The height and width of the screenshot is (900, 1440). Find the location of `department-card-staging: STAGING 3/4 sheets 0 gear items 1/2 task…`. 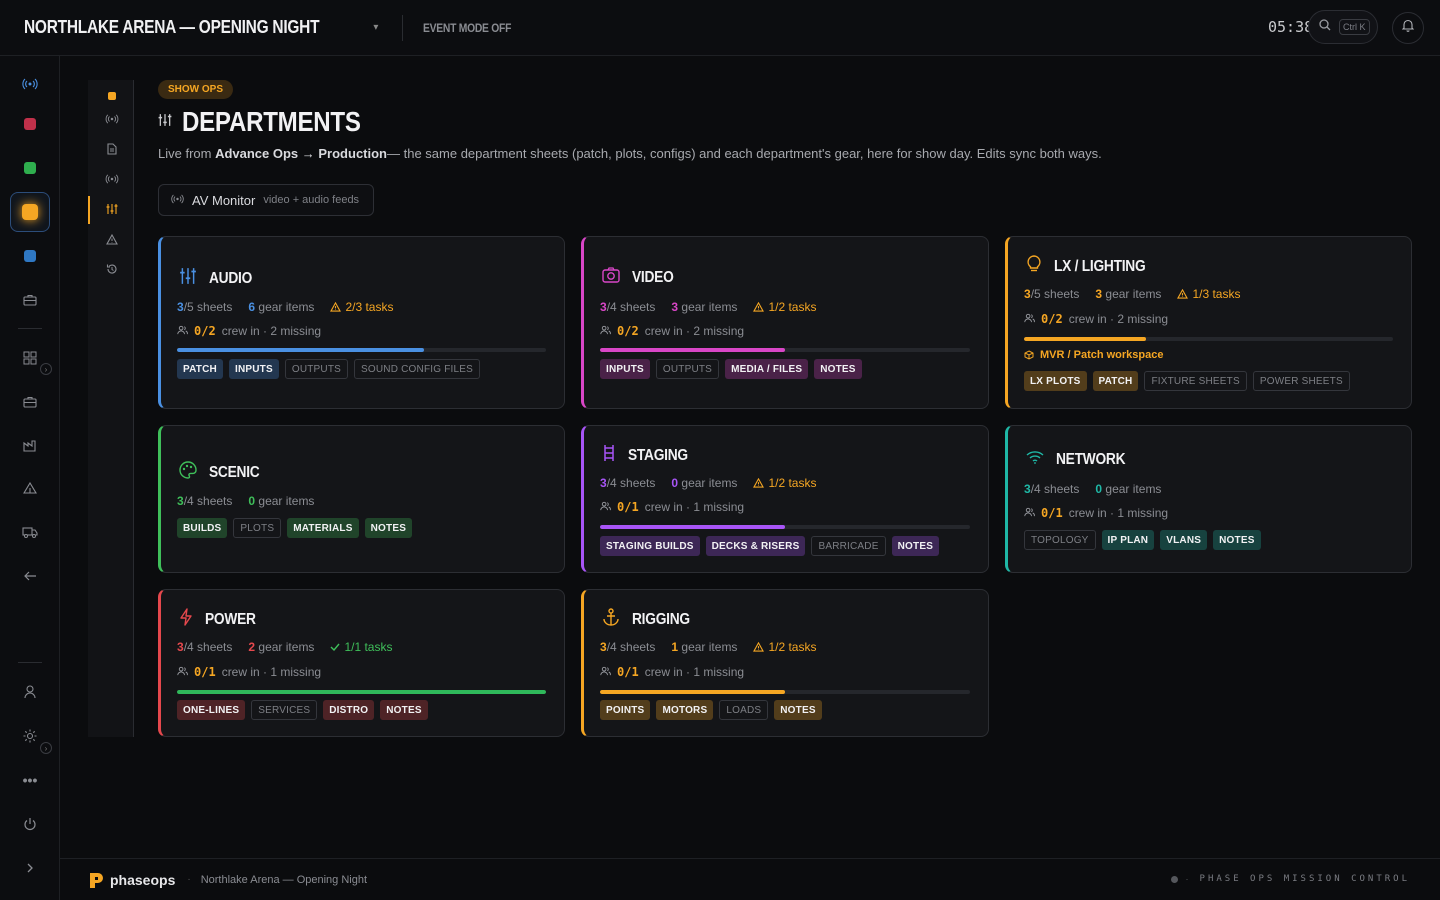

department-card-staging: STAGING 3/4 sheets 0 gear items 1/2 task… is located at coordinates (785, 499).